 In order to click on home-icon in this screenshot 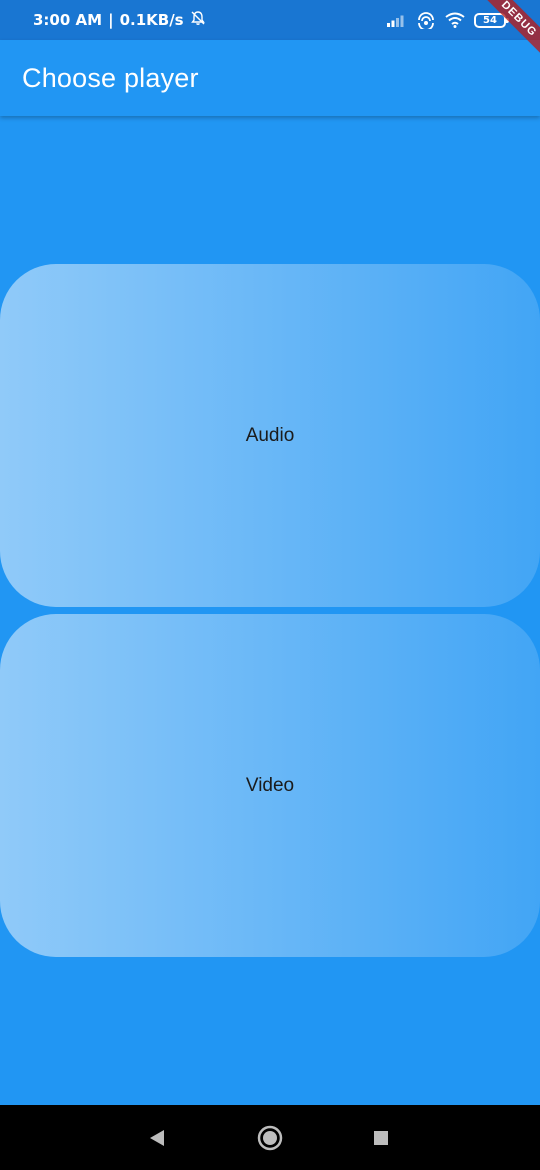, I will do `click(270, 1138)`.